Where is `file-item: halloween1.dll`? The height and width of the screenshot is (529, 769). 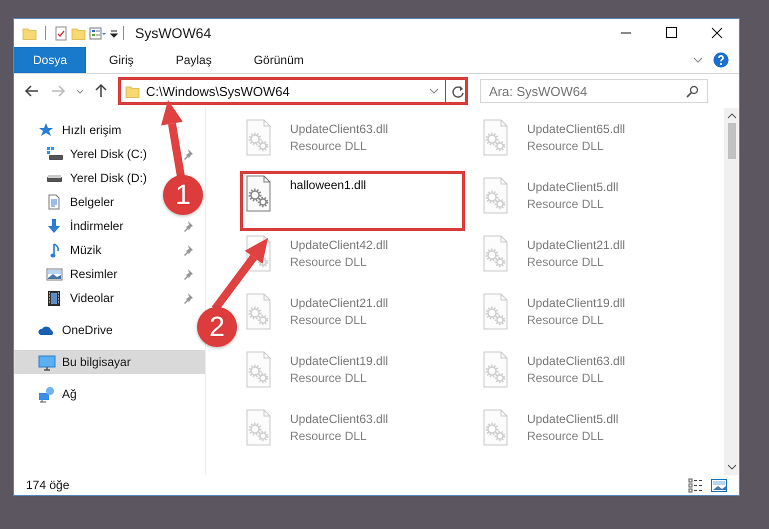
file-item: halloween1.dll is located at coordinates (352, 201).